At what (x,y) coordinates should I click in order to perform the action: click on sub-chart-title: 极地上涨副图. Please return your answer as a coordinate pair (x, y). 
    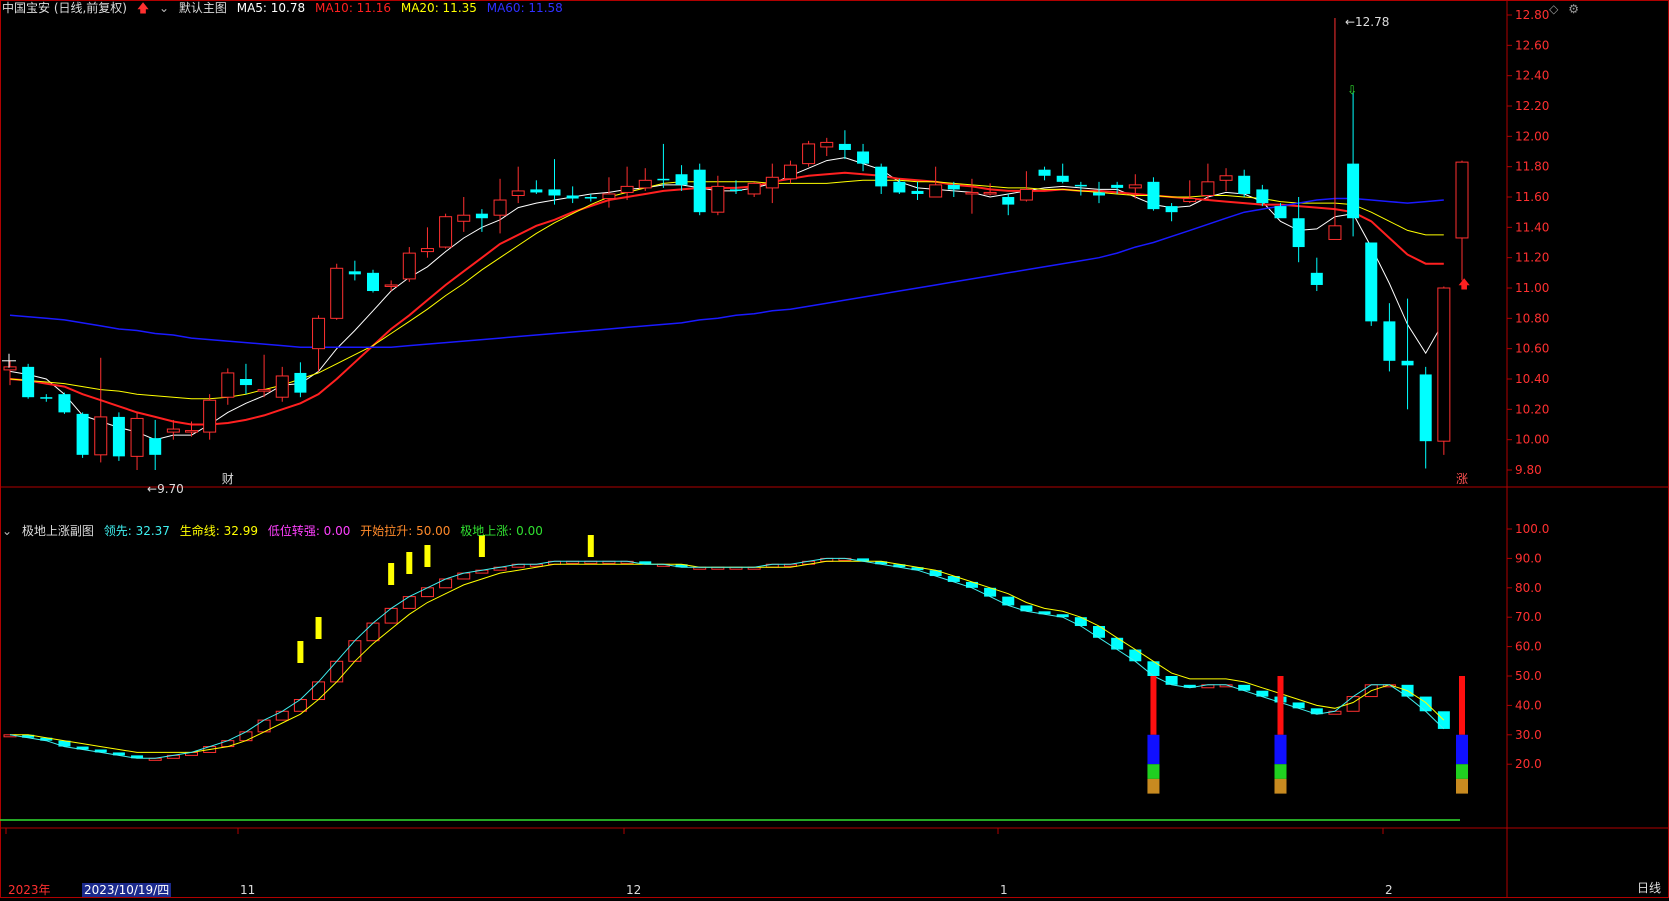
    Looking at the image, I should click on (58, 531).